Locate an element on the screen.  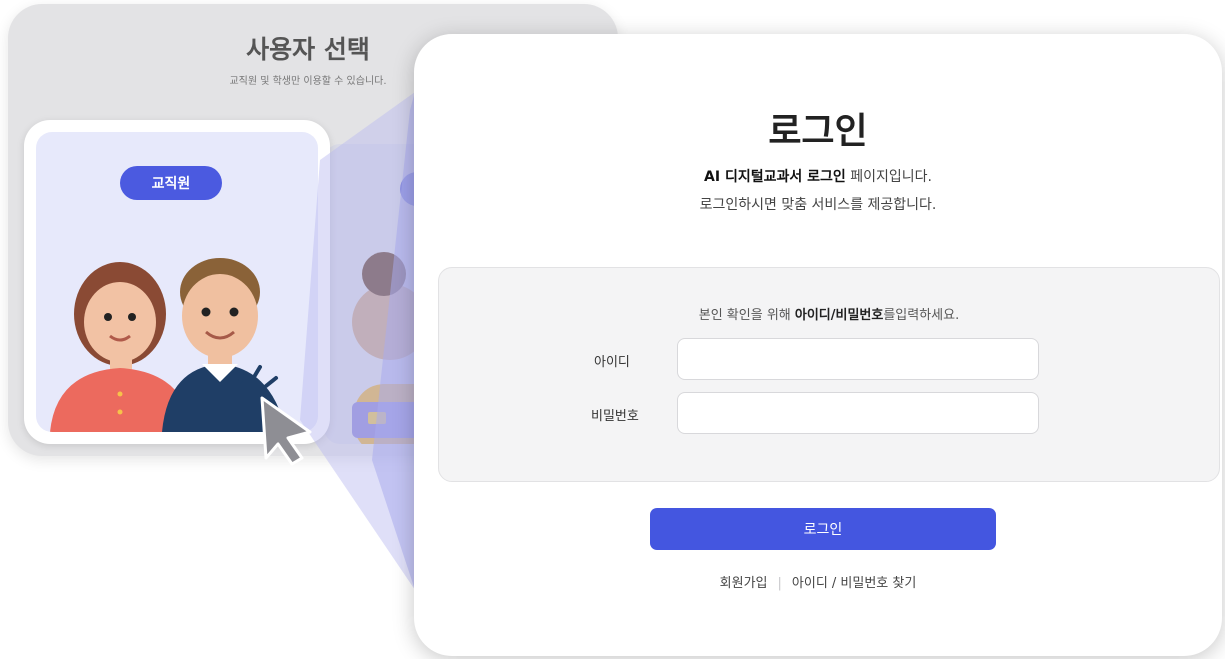
staff-role-pill: 교직원 is located at coordinates (171, 183).